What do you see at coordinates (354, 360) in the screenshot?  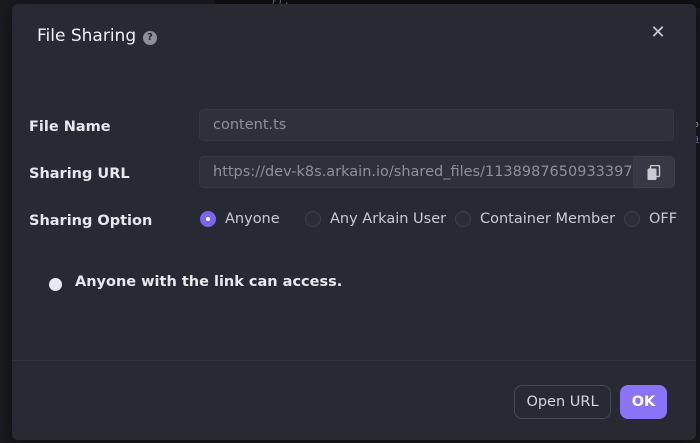 I see `footer-divider` at bounding box center [354, 360].